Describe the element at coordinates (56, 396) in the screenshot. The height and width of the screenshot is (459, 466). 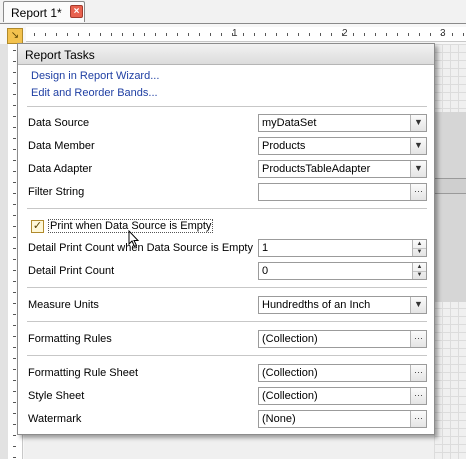
I see `style-sheet-label: Style Sheet` at that location.